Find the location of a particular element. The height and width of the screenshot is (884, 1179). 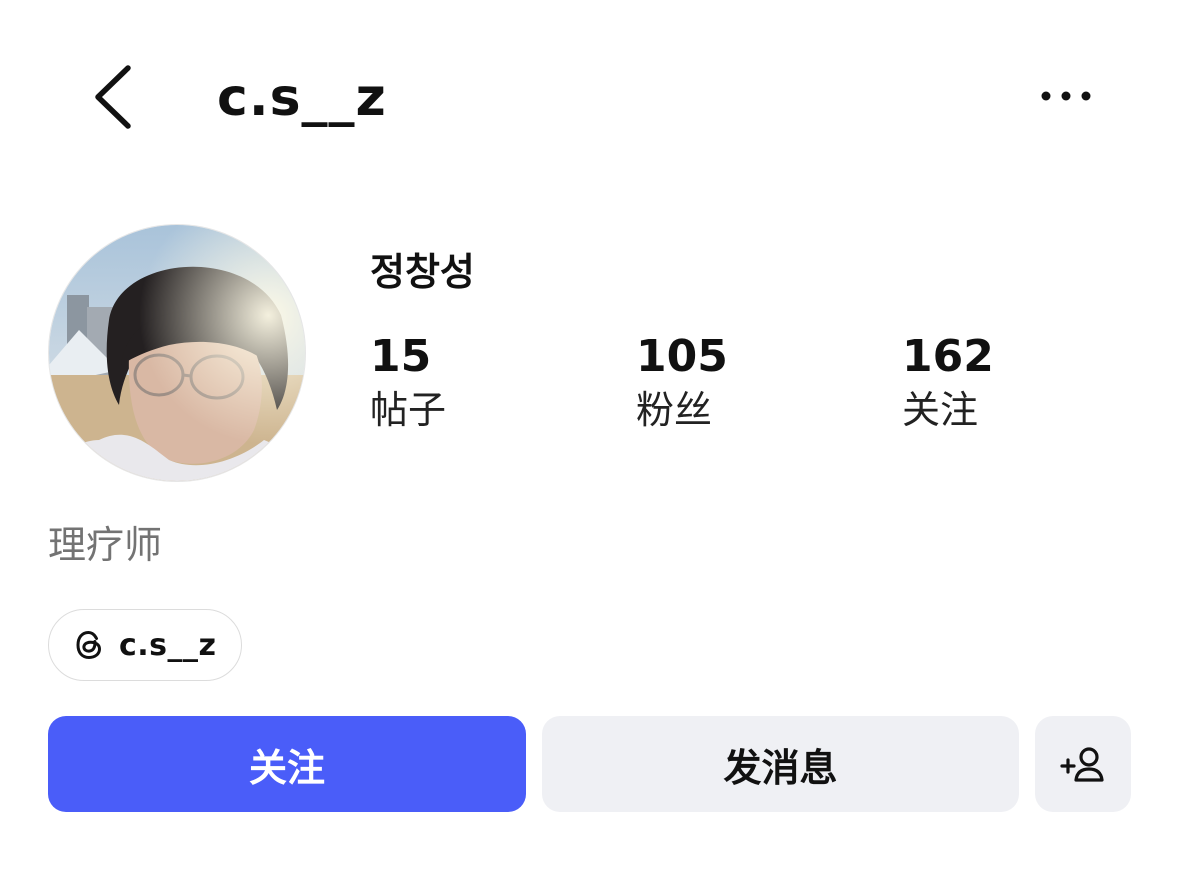

suggest-users-button is located at coordinates (1083, 764).